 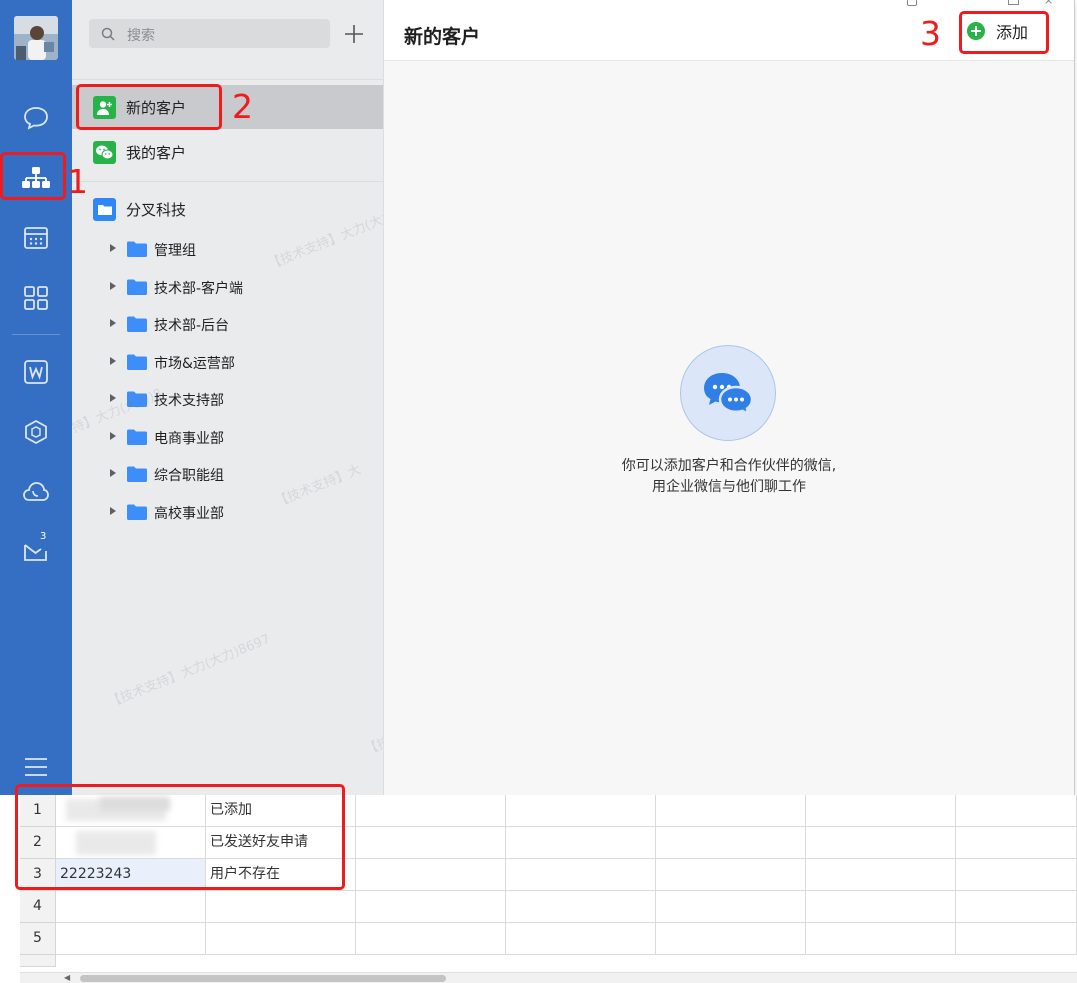 What do you see at coordinates (108, 34) in the screenshot?
I see `search-icon` at bounding box center [108, 34].